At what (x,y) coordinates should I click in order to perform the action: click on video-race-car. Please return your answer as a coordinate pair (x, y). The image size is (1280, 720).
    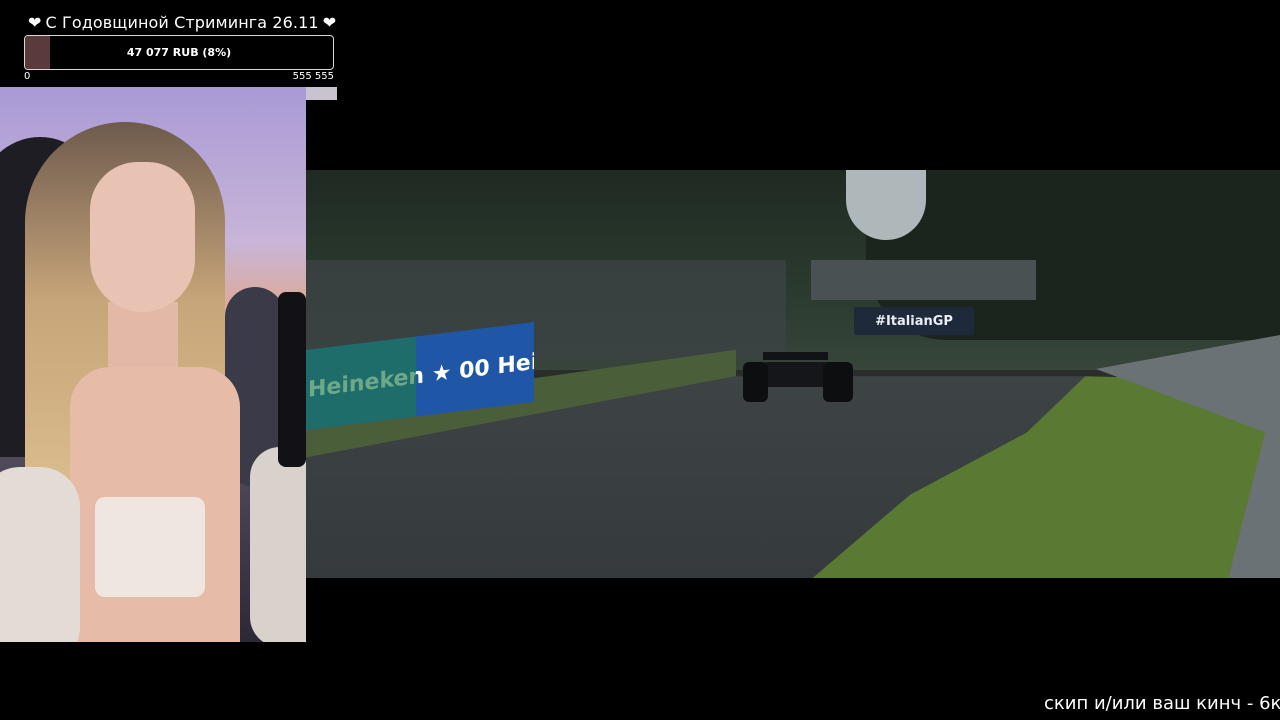
    Looking at the image, I should click on (803, 377).